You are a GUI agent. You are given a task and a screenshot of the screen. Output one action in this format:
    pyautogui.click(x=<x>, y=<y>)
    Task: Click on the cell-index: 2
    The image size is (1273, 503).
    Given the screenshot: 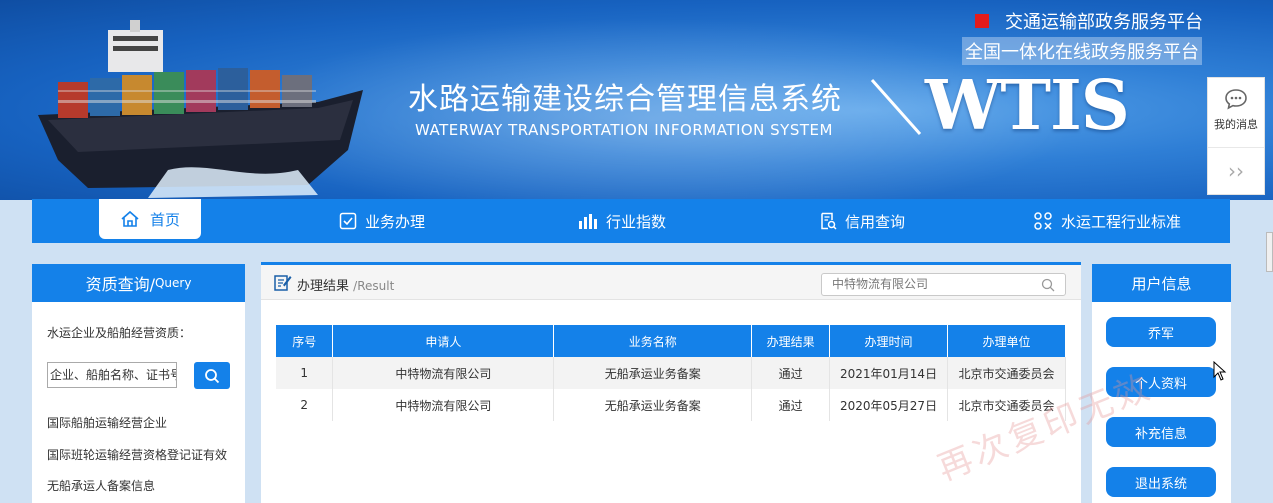 What is the action you would take?
    pyautogui.click(x=305, y=405)
    